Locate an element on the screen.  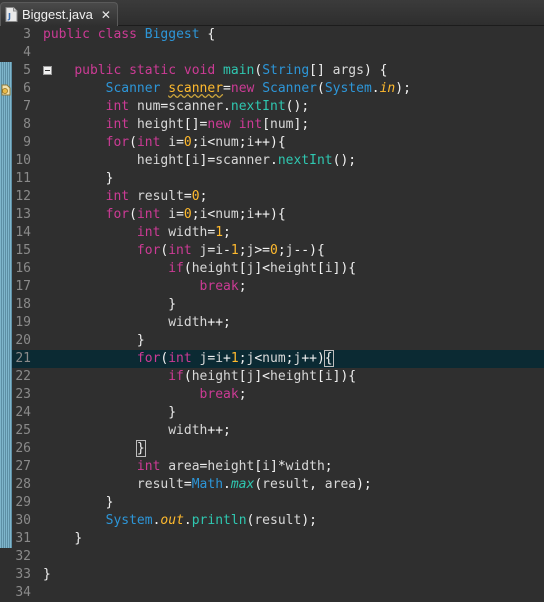
code-line: 23 break; is located at coordinates (278, 395).